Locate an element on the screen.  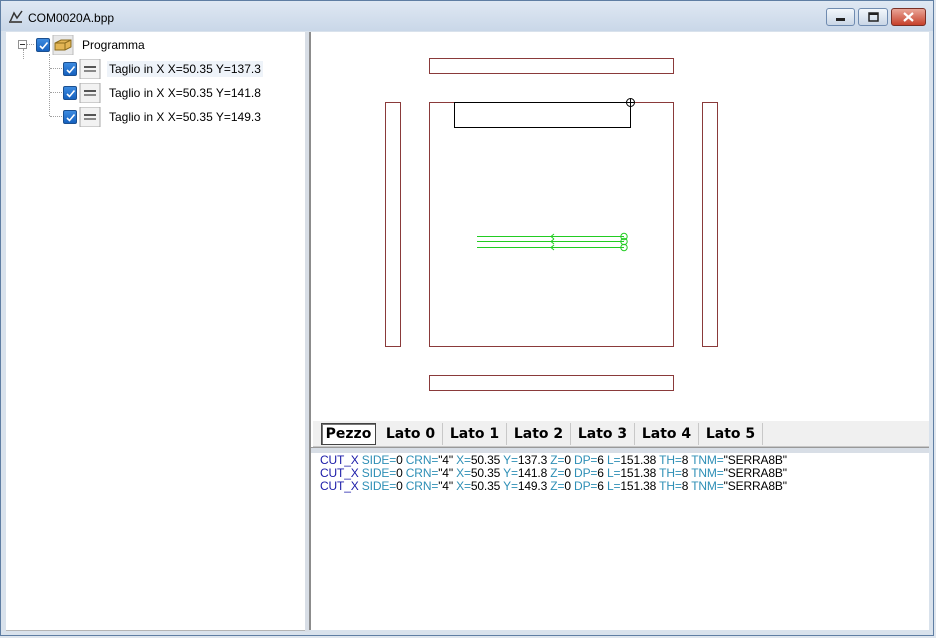
cut-1-checkbox is located at coordinates (70, 69).